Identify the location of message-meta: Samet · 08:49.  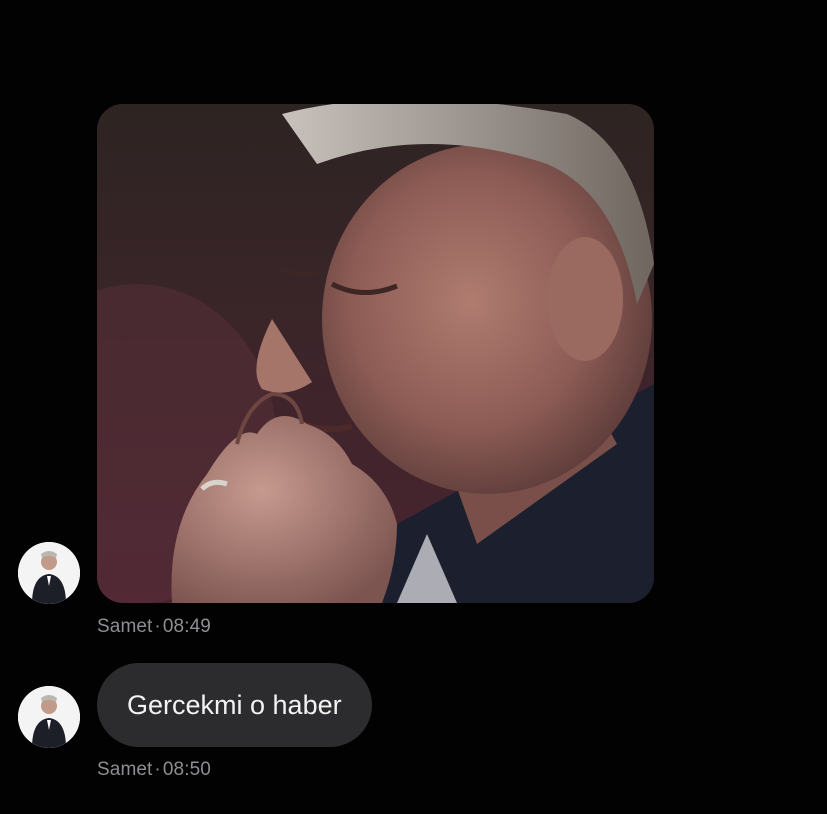
(154, 627).